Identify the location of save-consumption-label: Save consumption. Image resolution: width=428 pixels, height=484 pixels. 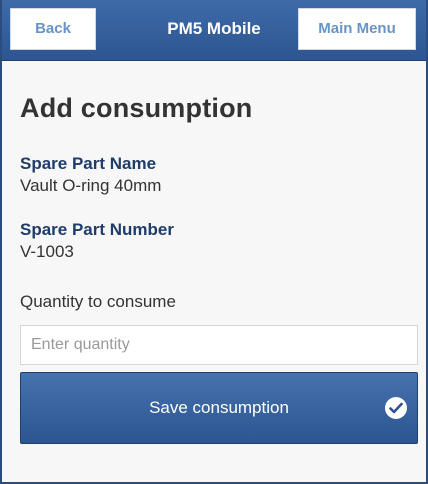
(219, 407).